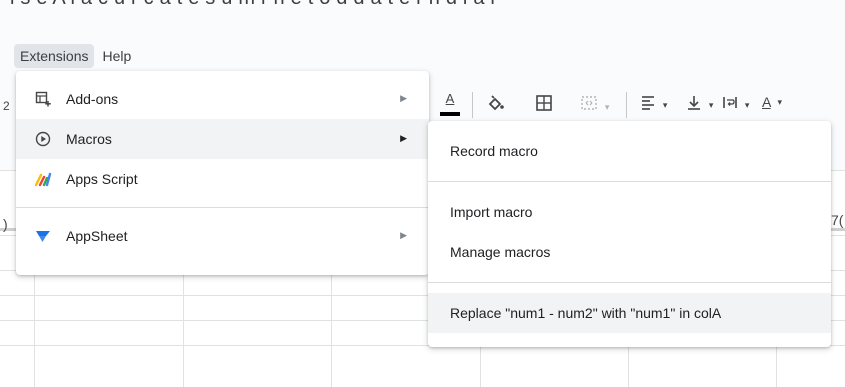  I want to click on text-color-button: A, so click(450, 103).